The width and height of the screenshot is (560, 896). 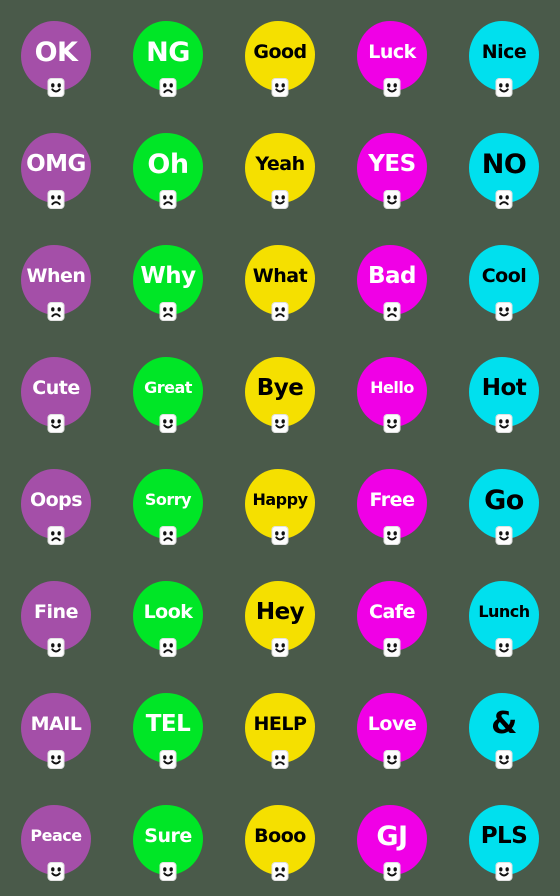 I want to click on emoji-cell: NG, so click(x=168, y=56).